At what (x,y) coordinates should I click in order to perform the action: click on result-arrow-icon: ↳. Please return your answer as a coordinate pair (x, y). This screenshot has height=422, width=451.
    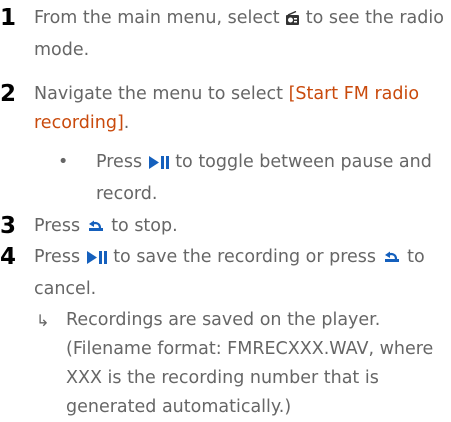
    Looking at the image, I should click on (43, 320).